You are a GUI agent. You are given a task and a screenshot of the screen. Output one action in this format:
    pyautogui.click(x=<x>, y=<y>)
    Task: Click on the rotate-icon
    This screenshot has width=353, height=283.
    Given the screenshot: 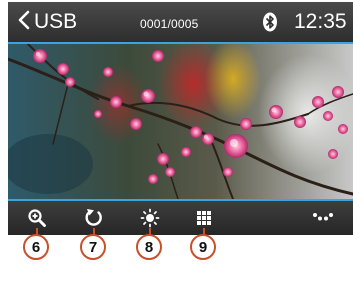 What is the action you would take?
    pyautogui.click(x=93, y=217)
    